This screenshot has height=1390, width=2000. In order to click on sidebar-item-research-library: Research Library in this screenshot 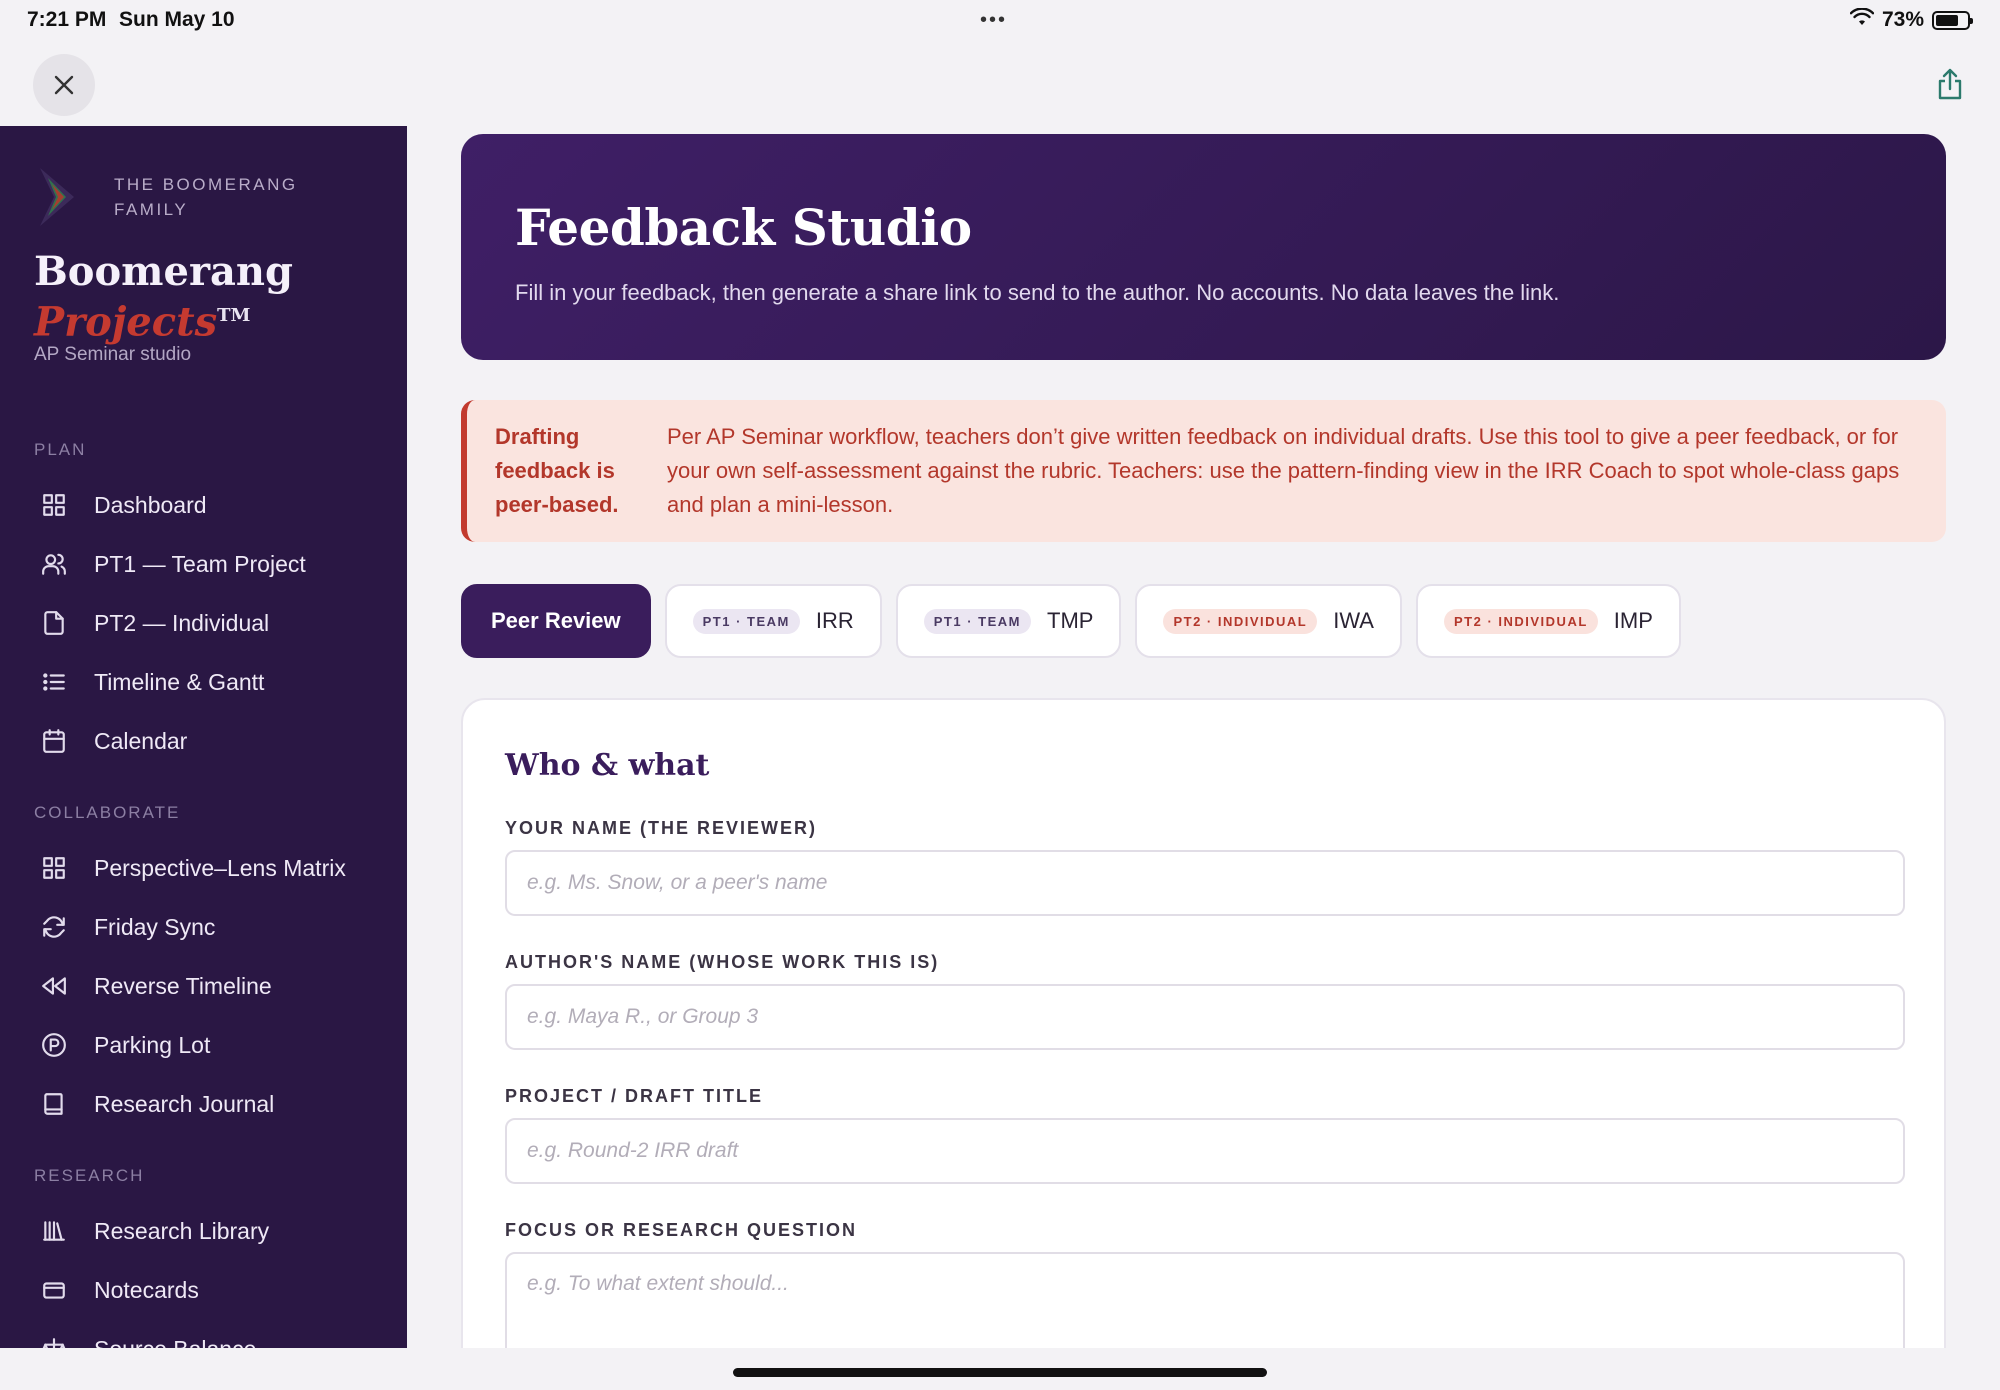, I will do `click(210, 1231)`.